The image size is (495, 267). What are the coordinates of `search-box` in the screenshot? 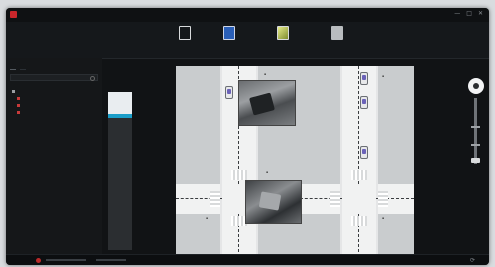 It's located at (54, 77).